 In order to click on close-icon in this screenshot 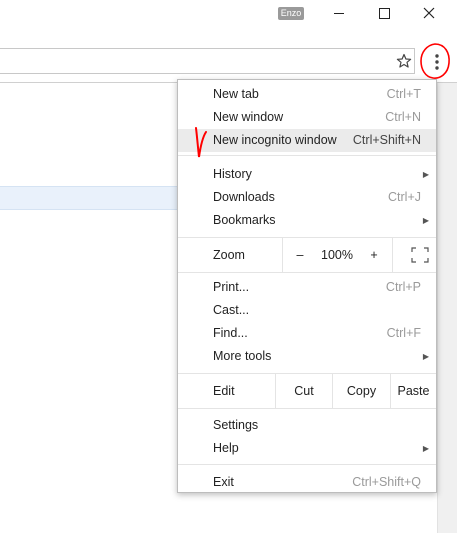, I will do `click(429, 13)`.